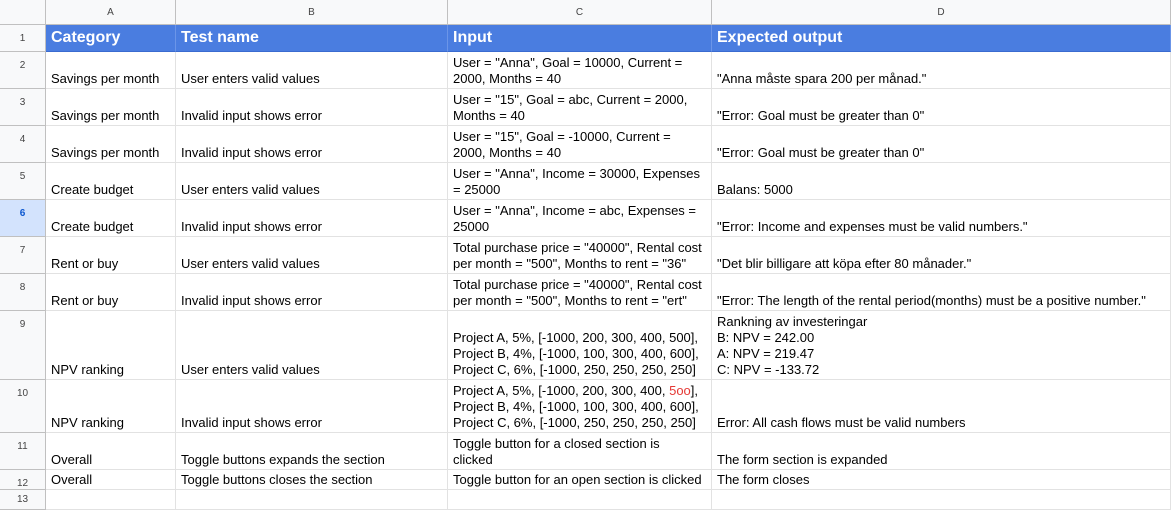 Image resolution: width=1171 pixels, height=510 pixels. What do you see at coordinates (680, 390) in the screenshot?
I see `invalid-value-highlight: 5oo` at bounding box center [680, 390].